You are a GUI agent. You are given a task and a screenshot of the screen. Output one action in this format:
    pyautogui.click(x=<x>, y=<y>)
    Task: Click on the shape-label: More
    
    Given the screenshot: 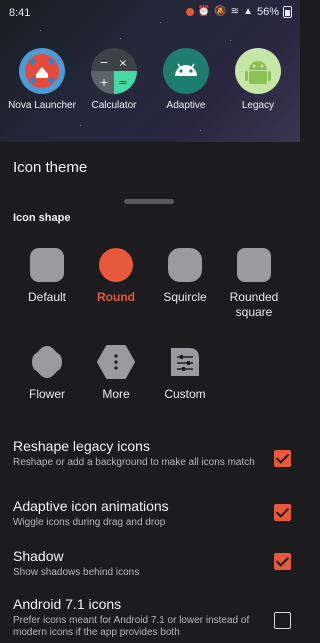 What is the action you would take?
    pyautogui.click(x=116, y=394)
    